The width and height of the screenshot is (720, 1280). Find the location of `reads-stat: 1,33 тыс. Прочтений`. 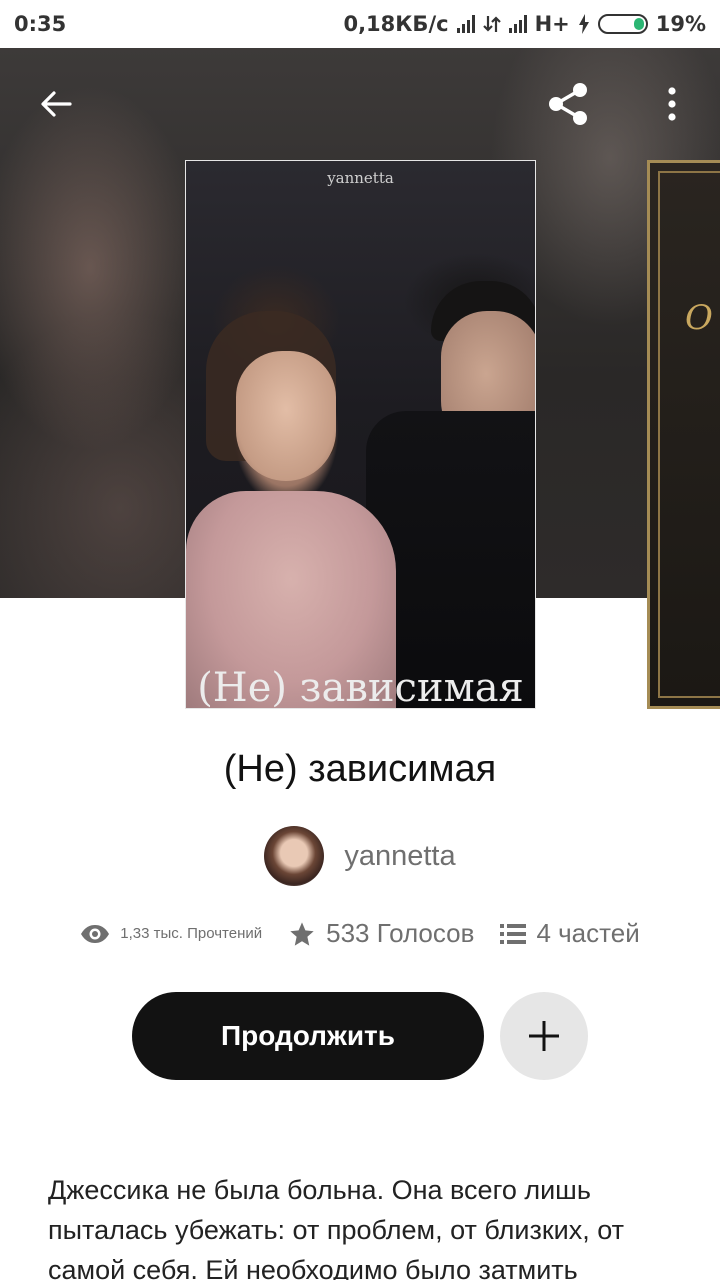

reads-stat: 1,33 тыс. Прочтений is located at coordinates (171, 934).